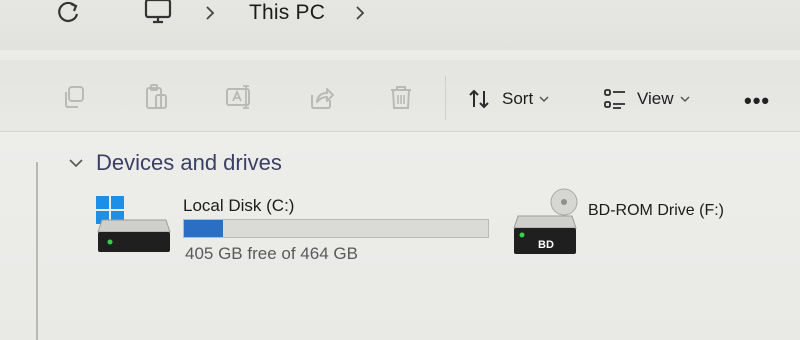 The width and height of the screenshot is (800, 340). I want to click on windows-drive-icon, so click(134, 225).